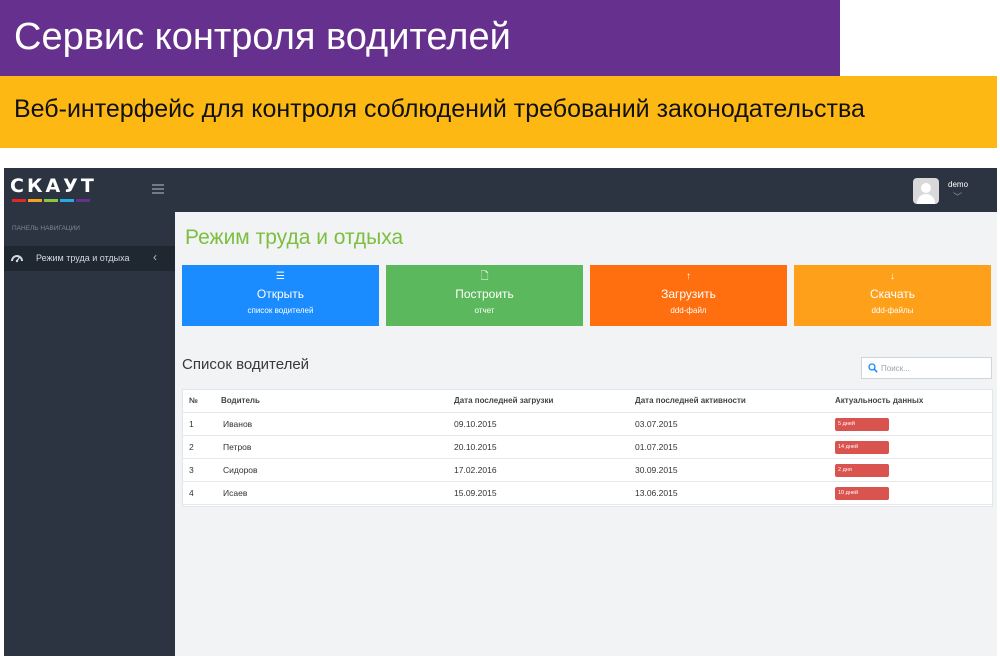 This screenshot has height=660, width=1000. What do you see at coordinates (656, 470) in the screenshot?
I see `last-activity-date: 30.09.2015` at bounding box center [656, 470].